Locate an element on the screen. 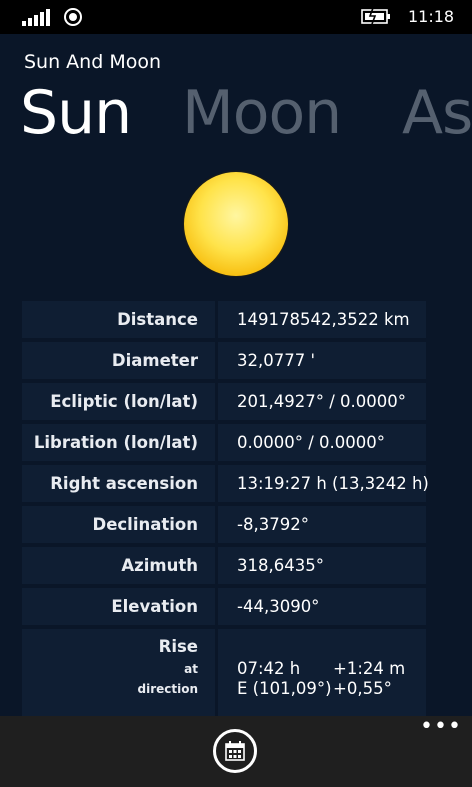 This screenshot has width=472, height=787. tab-sun: Sun is located at coordinates (76, 113).